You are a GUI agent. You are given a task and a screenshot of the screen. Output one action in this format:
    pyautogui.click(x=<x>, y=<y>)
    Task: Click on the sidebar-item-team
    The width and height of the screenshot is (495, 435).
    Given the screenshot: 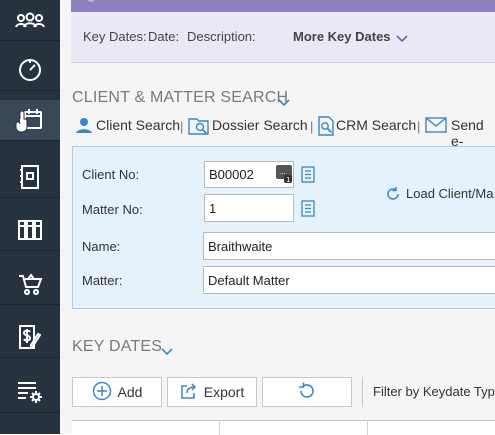 What is the action you would take?
    pyautogui.click(x=30, y=20)
    